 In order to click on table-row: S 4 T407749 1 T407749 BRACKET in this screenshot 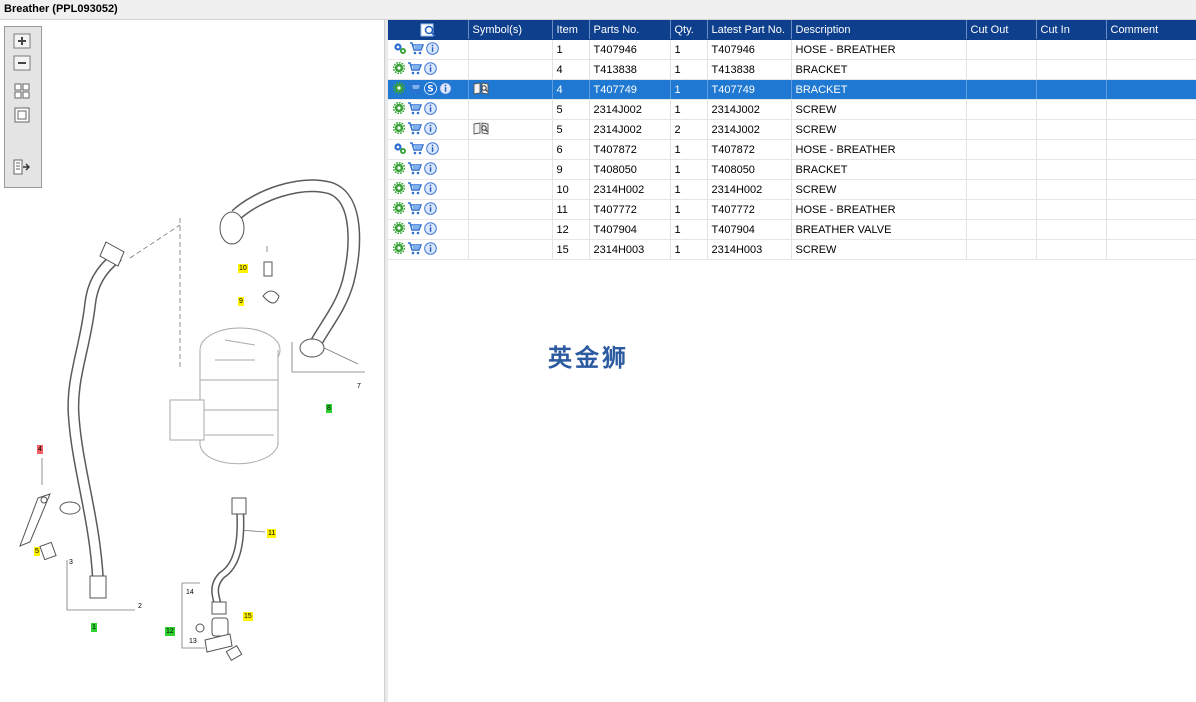, I will do `click(792, 89)`.